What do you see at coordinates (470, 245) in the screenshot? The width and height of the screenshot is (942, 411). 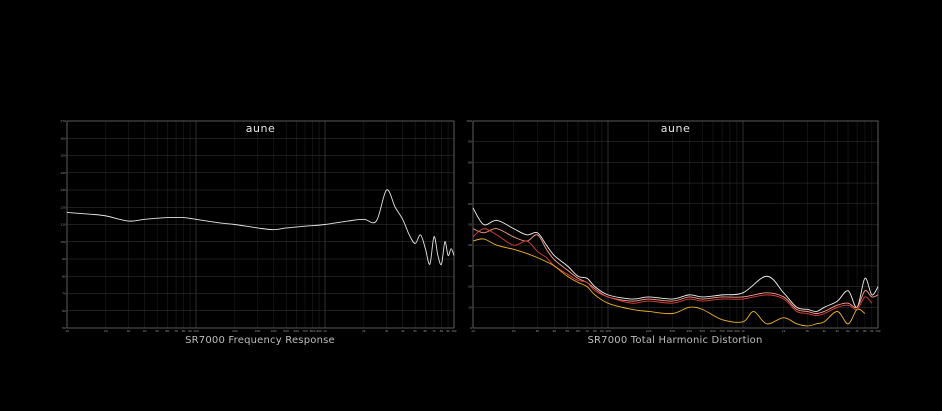 I see `y-tick-label: 40` at bounding box center [470, 245].